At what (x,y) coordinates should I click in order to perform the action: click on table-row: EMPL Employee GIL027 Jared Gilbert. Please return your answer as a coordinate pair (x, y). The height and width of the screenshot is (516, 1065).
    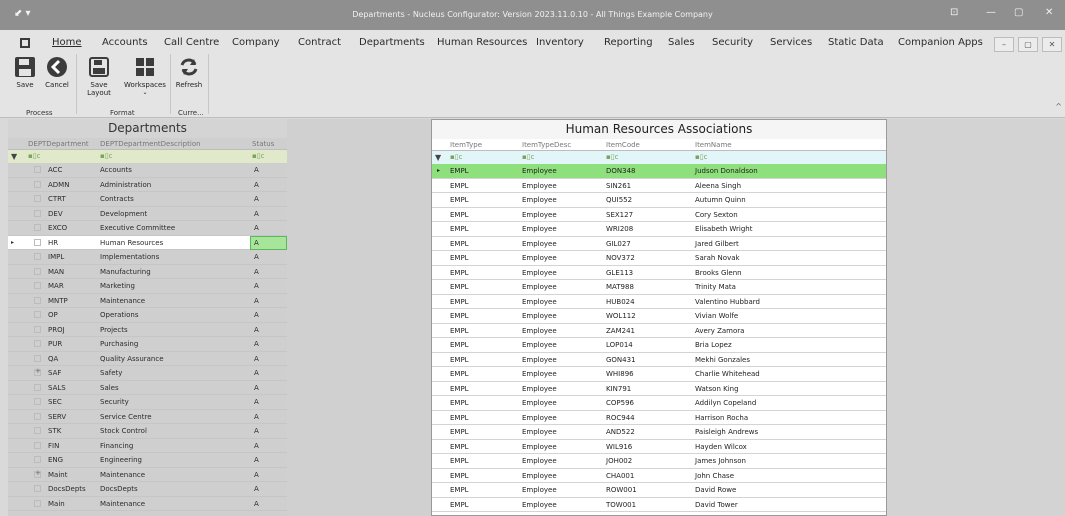
    Looking at the image, I should click on (659, 244).